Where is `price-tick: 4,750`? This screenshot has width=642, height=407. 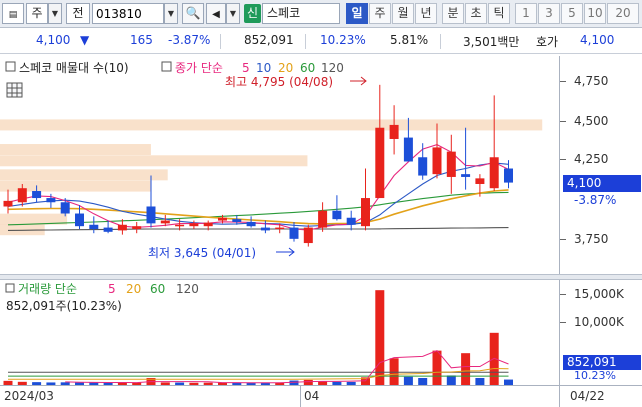
price-tick: 4,750 is located at coordinates (591, 81).